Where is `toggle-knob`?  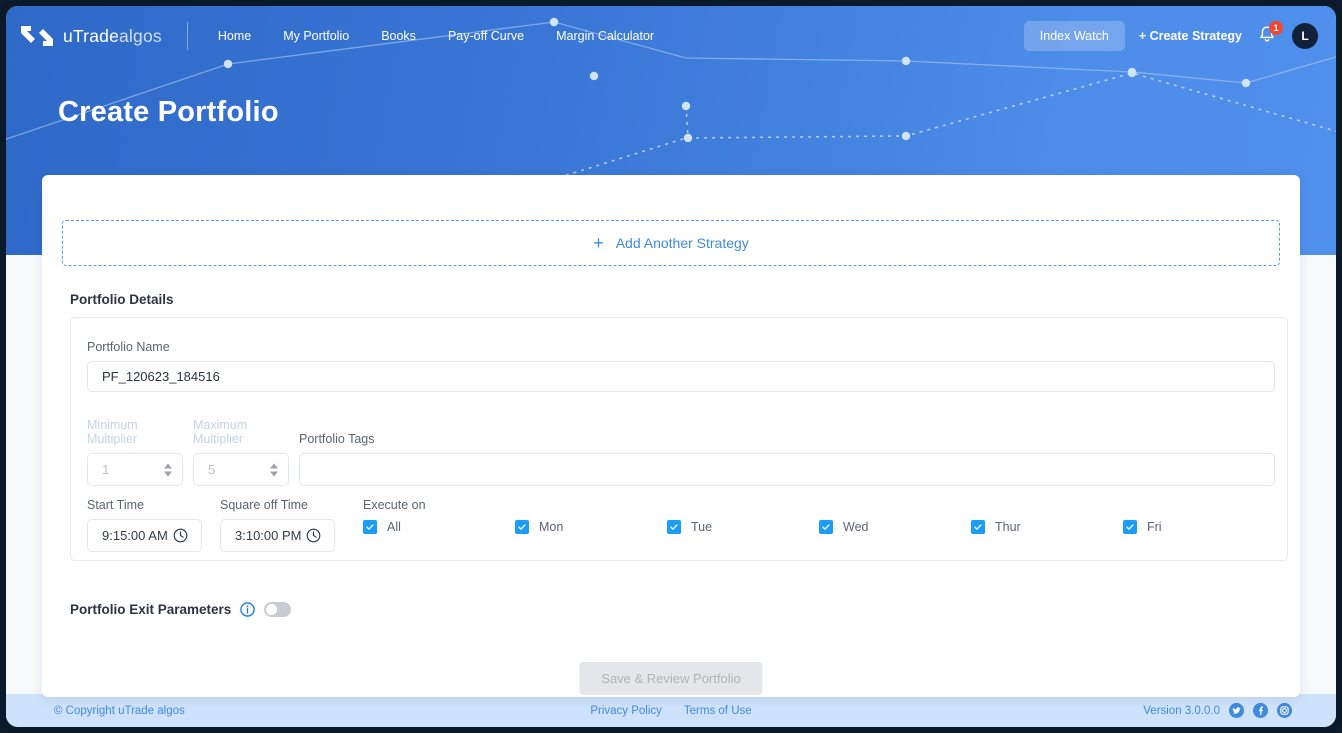
toggle-knob is located at coordinates (272, 609).